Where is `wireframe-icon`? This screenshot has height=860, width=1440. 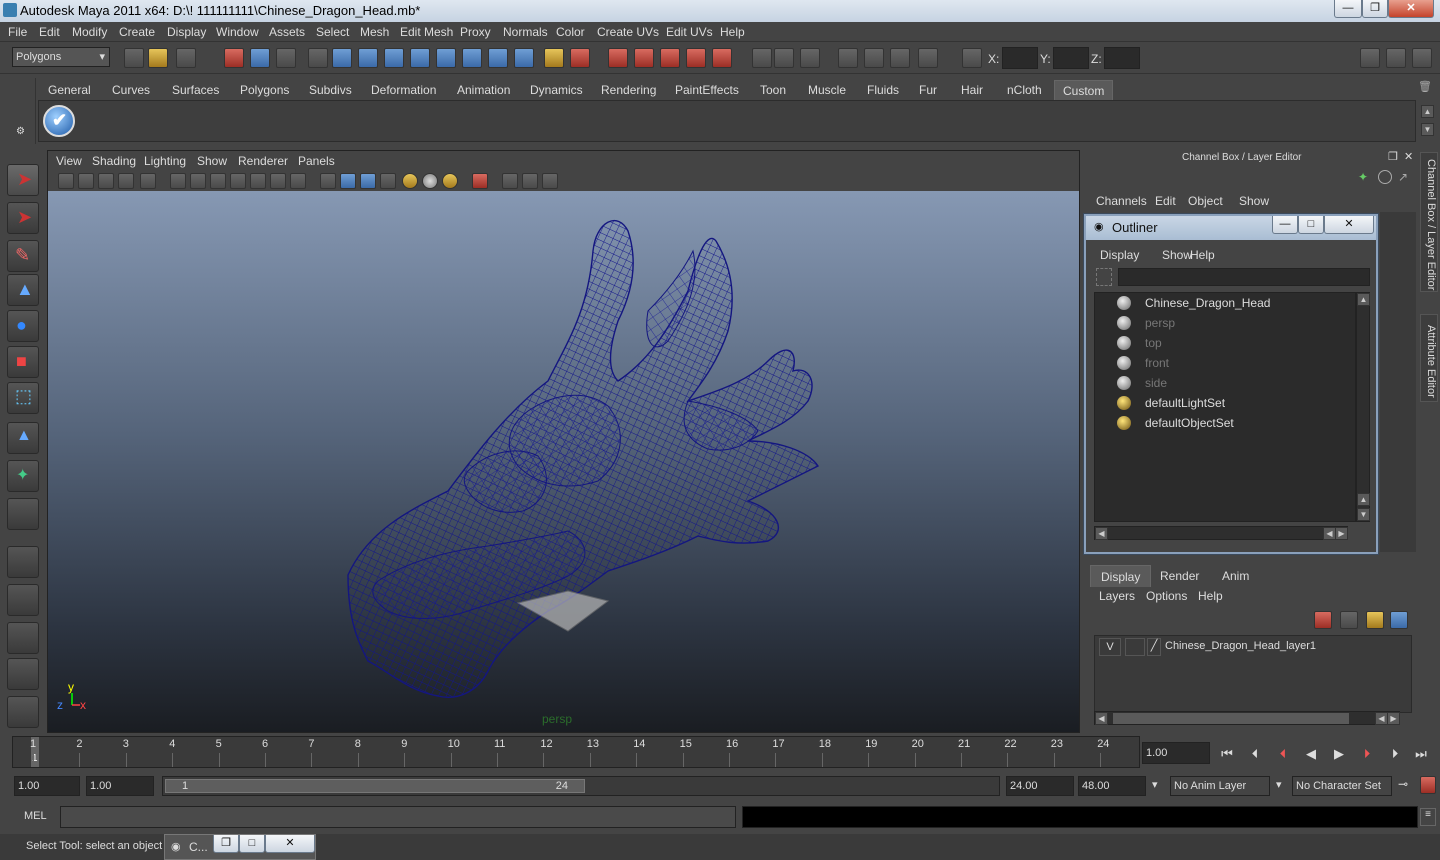
wireframe-icon is located at coordinates (328, 181).